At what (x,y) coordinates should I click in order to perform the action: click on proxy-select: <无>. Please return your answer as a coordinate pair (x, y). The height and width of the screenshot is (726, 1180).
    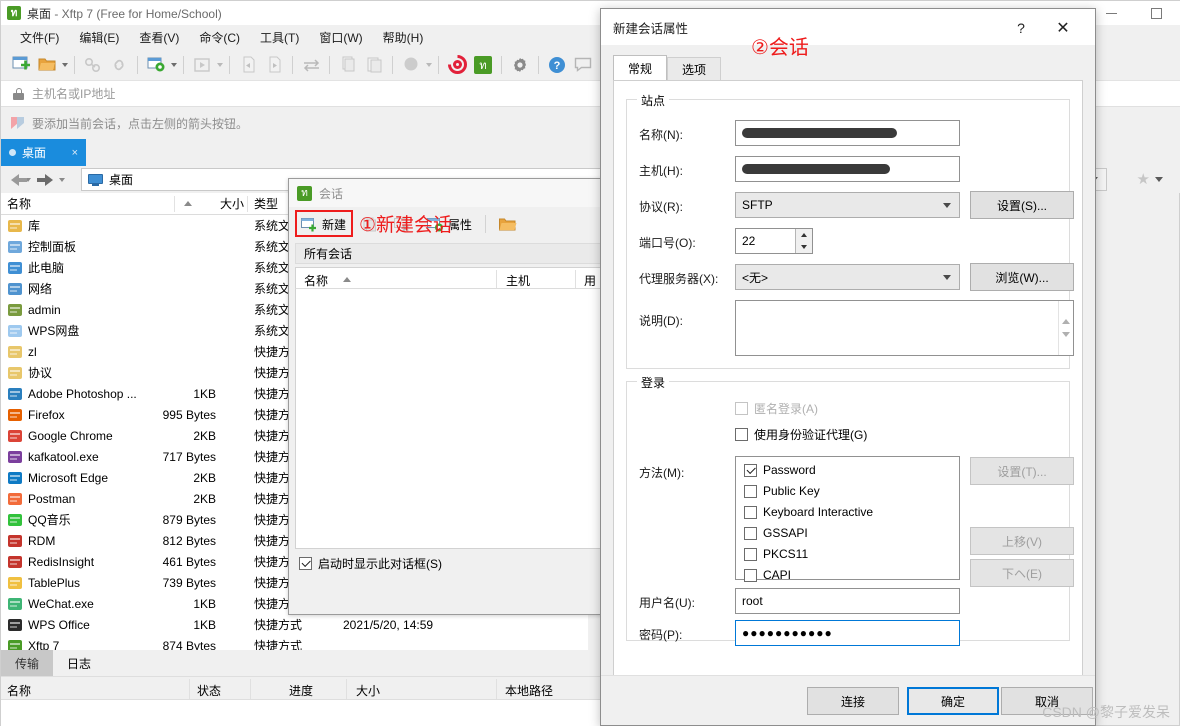
    Looking at the image, I should click on (847, 277).